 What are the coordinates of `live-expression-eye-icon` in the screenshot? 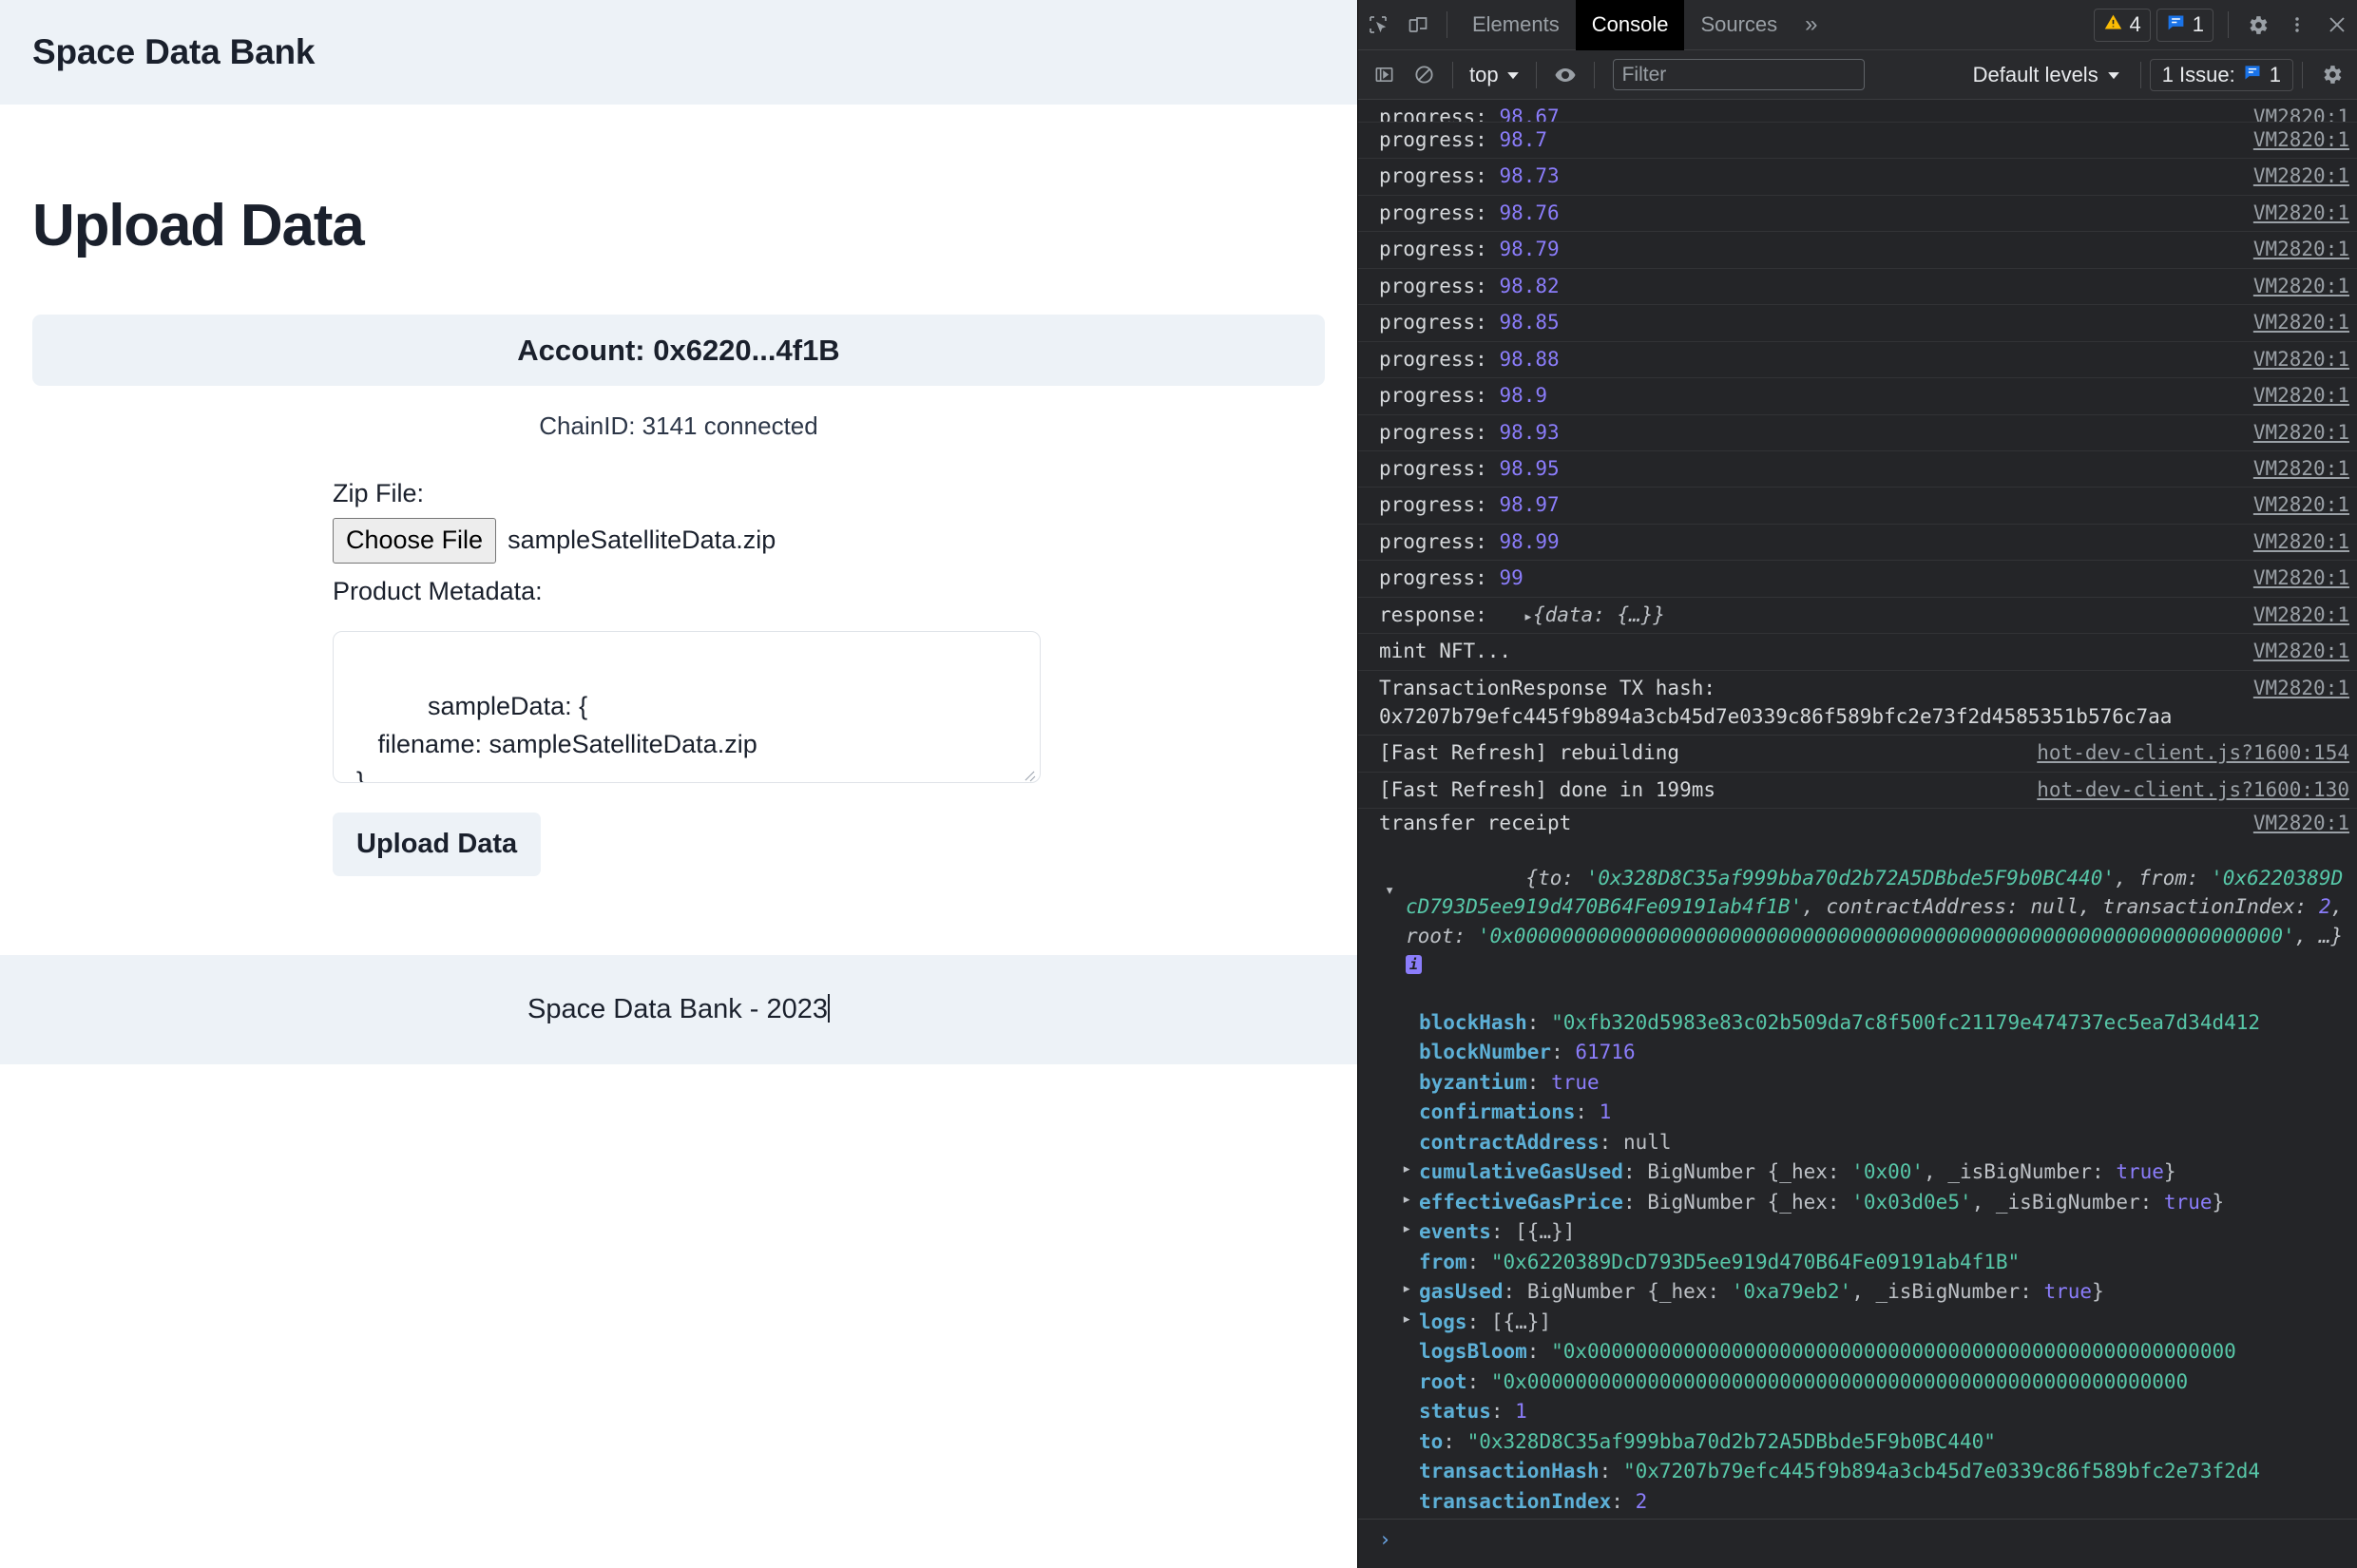 It's located at (1565, 75).